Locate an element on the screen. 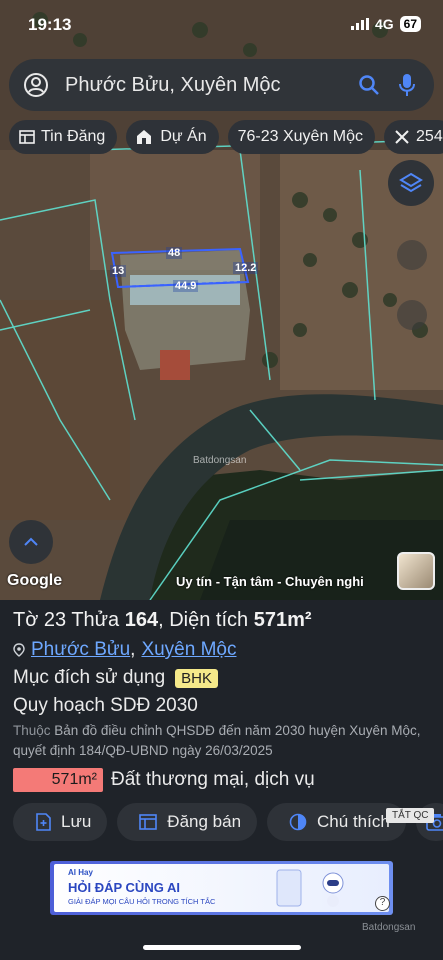  zone-area-badge: 571m² is located at coordinates (58, 780).